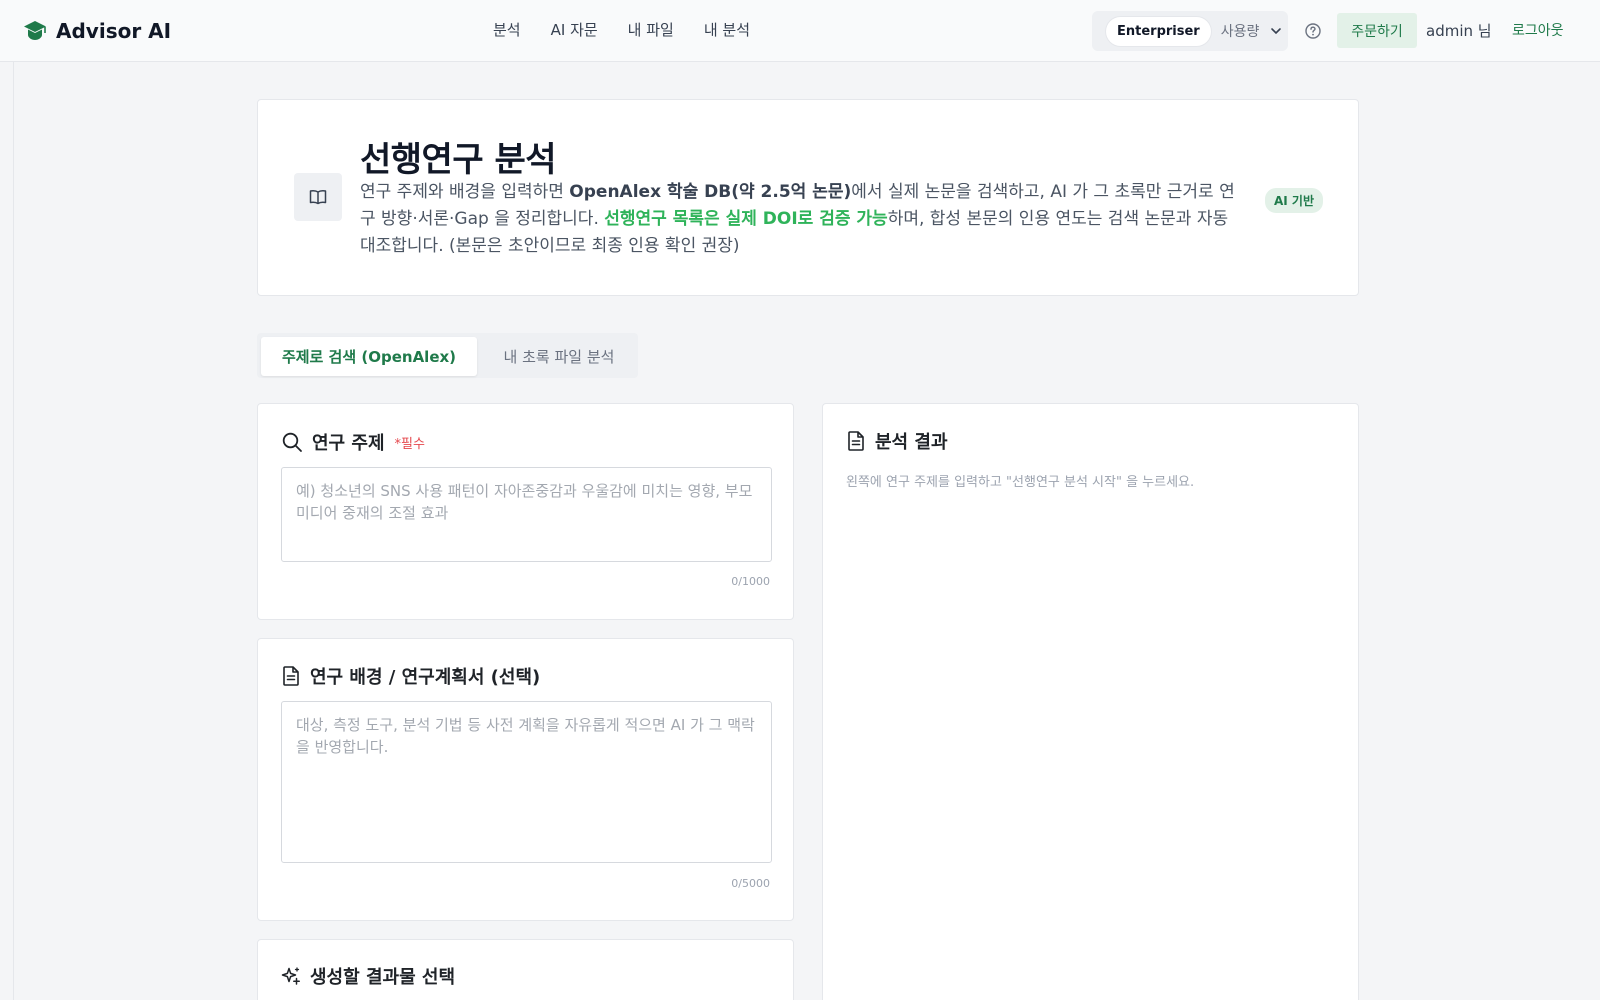 The image size is (1600, 1000). I want to click on nav-ai-advice: AI 자문, so click(574, 29).